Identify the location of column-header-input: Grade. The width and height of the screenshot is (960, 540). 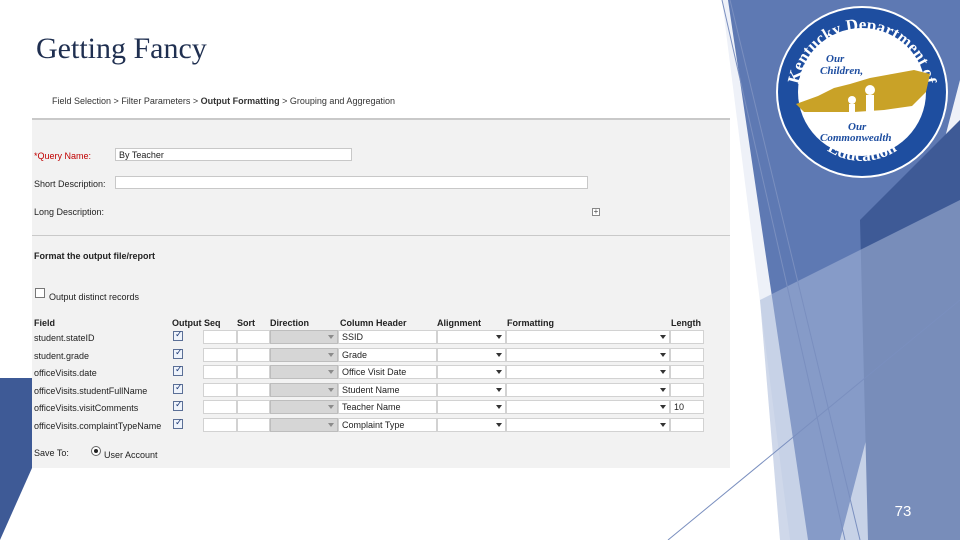
(387, 354).